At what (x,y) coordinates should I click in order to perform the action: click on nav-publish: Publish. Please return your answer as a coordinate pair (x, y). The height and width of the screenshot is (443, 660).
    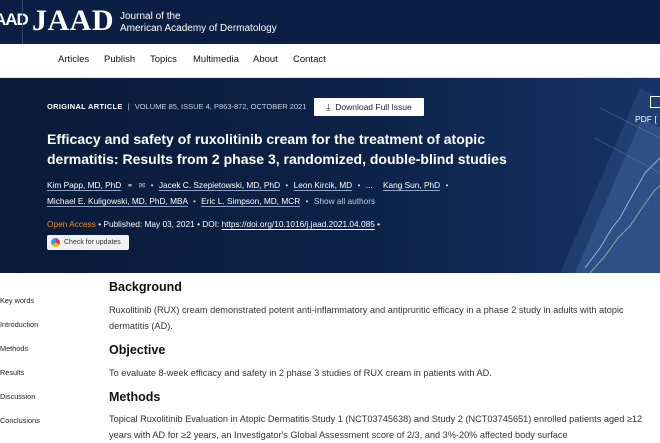
    Looking at the image, I should click on (119, 59).